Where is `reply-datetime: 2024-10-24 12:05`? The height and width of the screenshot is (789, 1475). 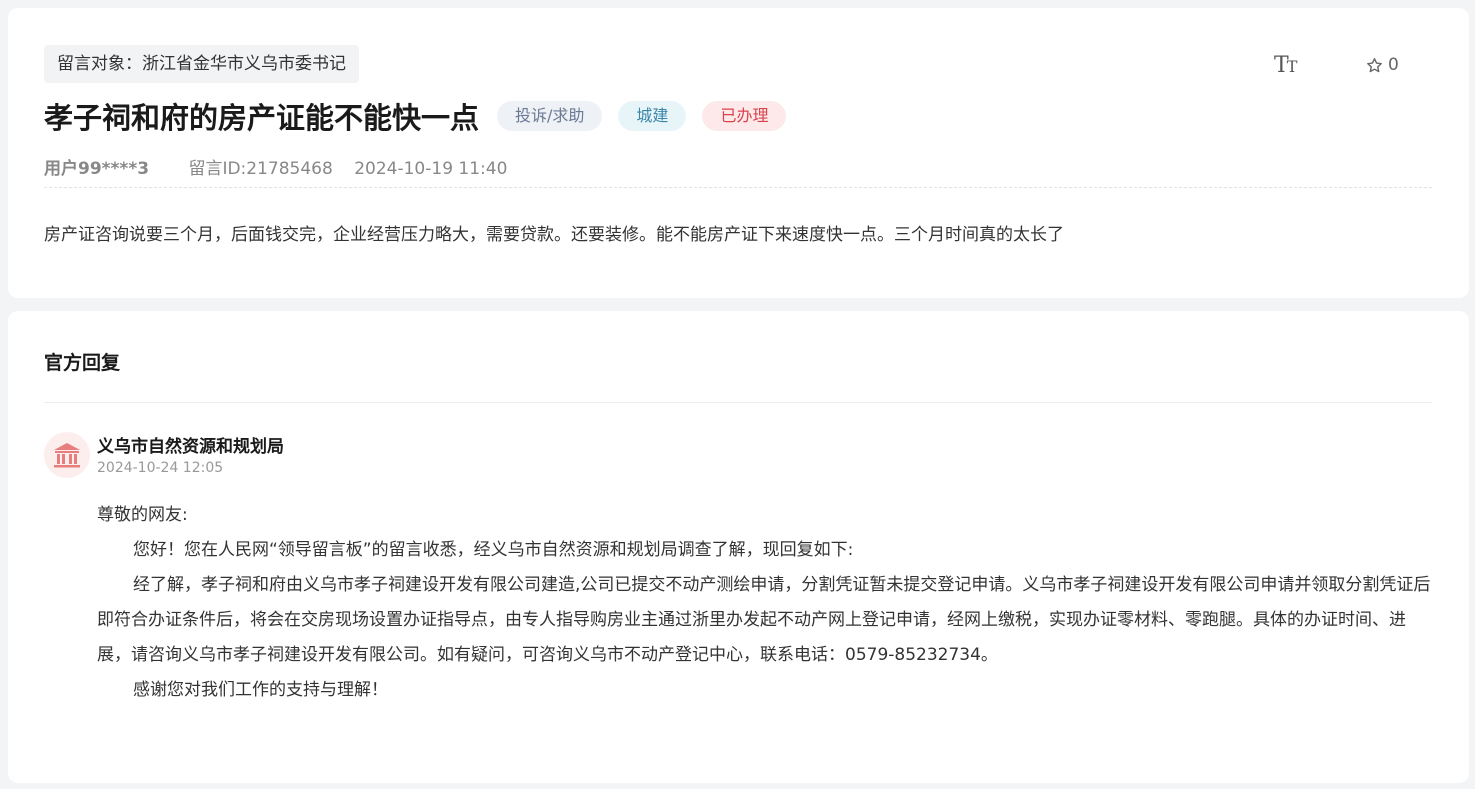 reply-datetime: 2024-10-24 12:05 is located at coordinates (160, 468).